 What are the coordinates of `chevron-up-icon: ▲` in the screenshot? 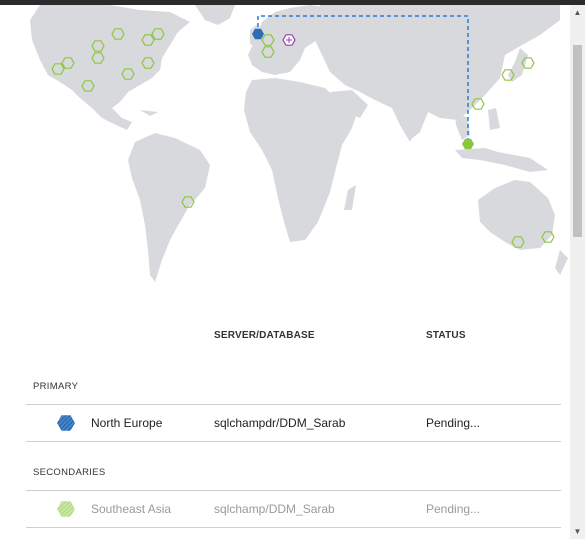 It's located at (577, 12).